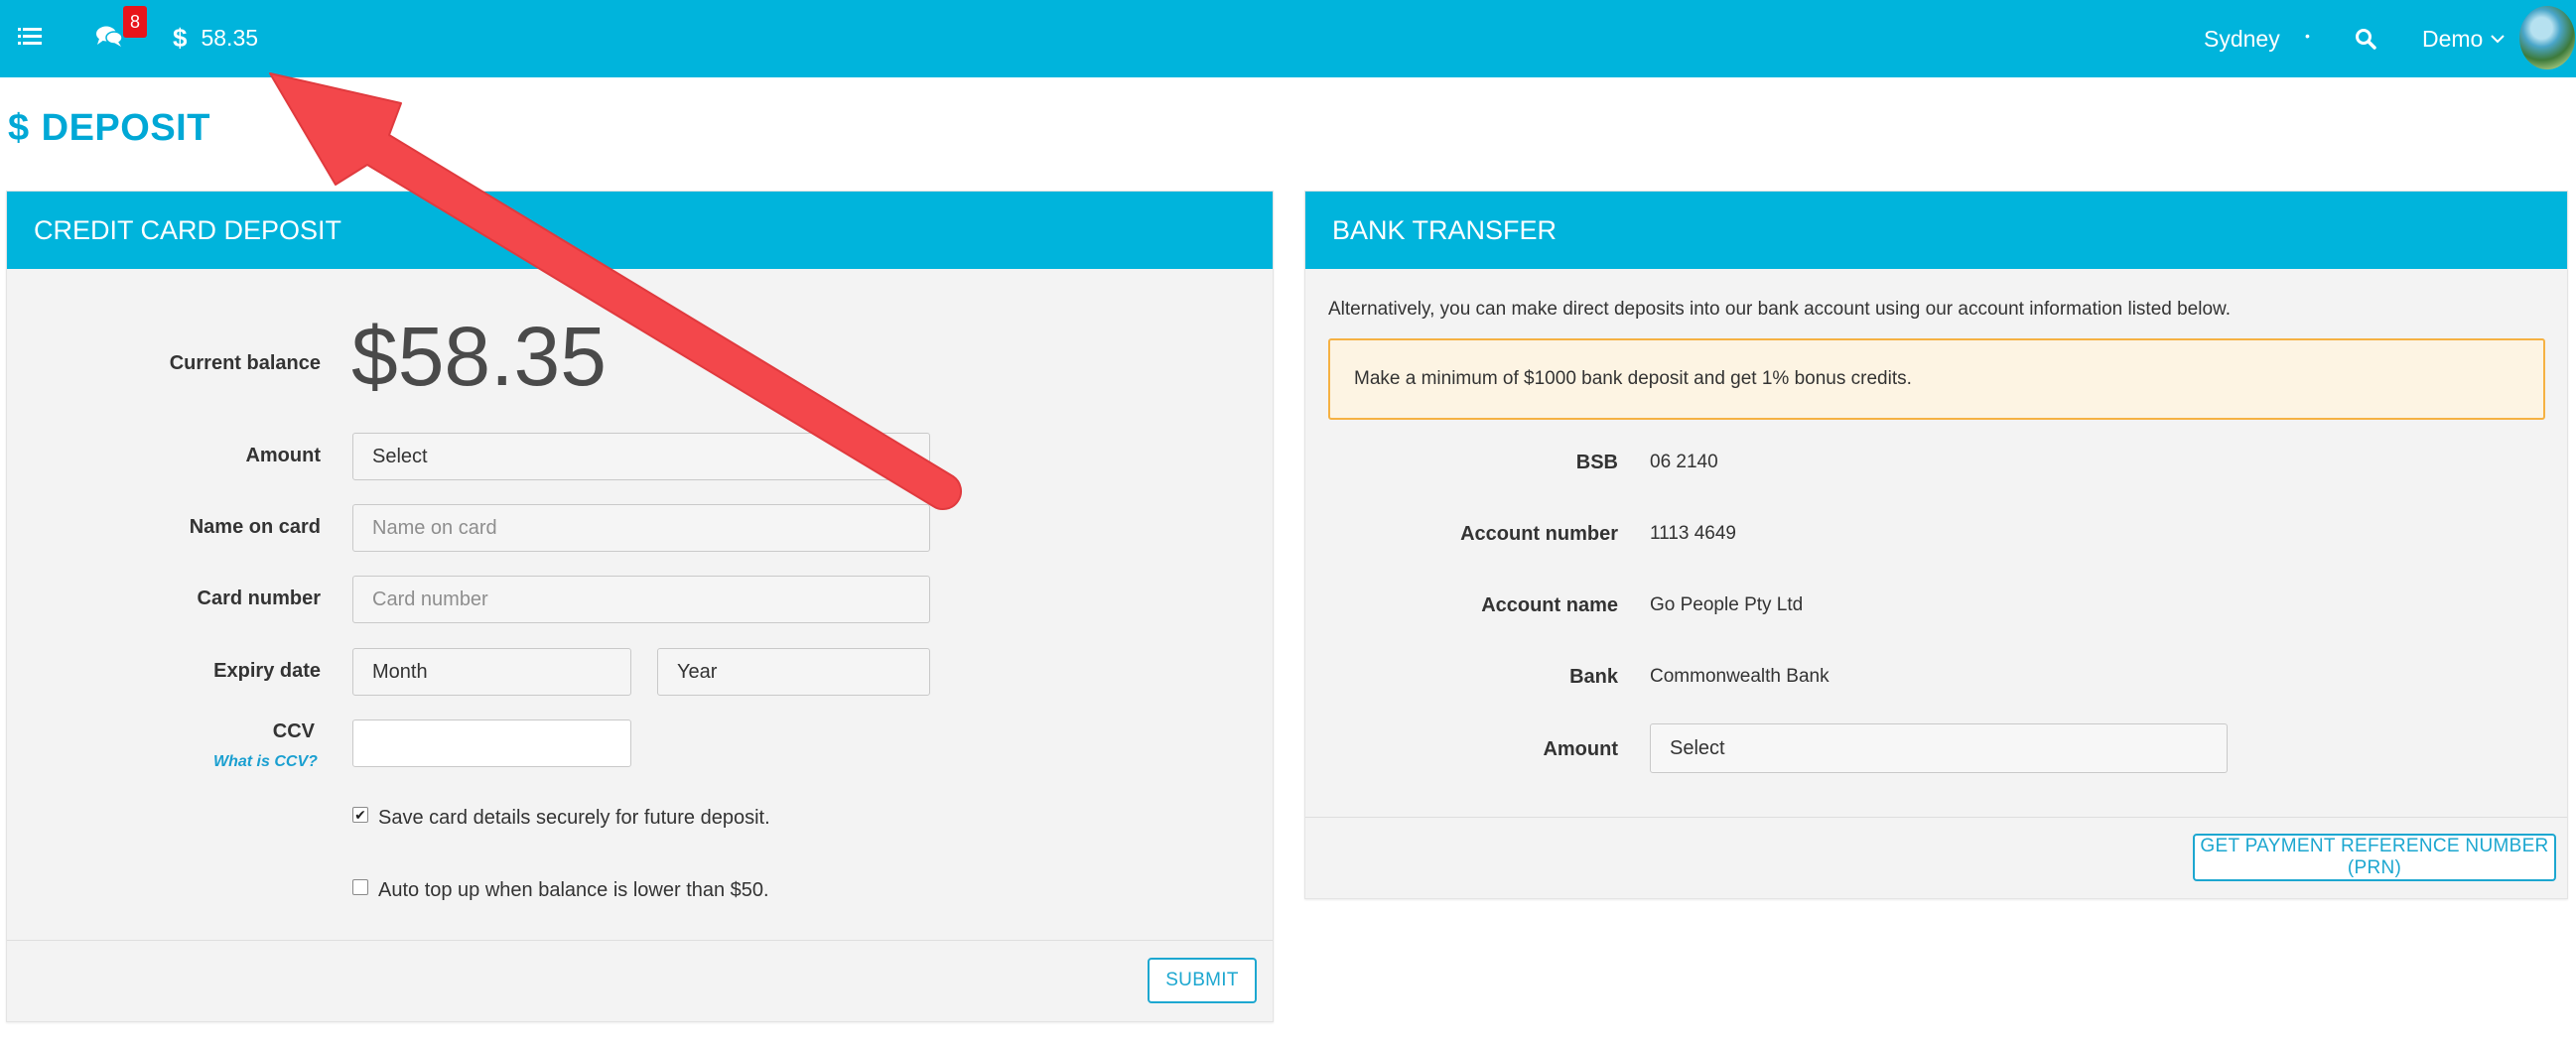  What do you see at coordinates (2242, 39) in the screenshot?
I see `location-selector: Sydney` at bounding box center [2242, 39].